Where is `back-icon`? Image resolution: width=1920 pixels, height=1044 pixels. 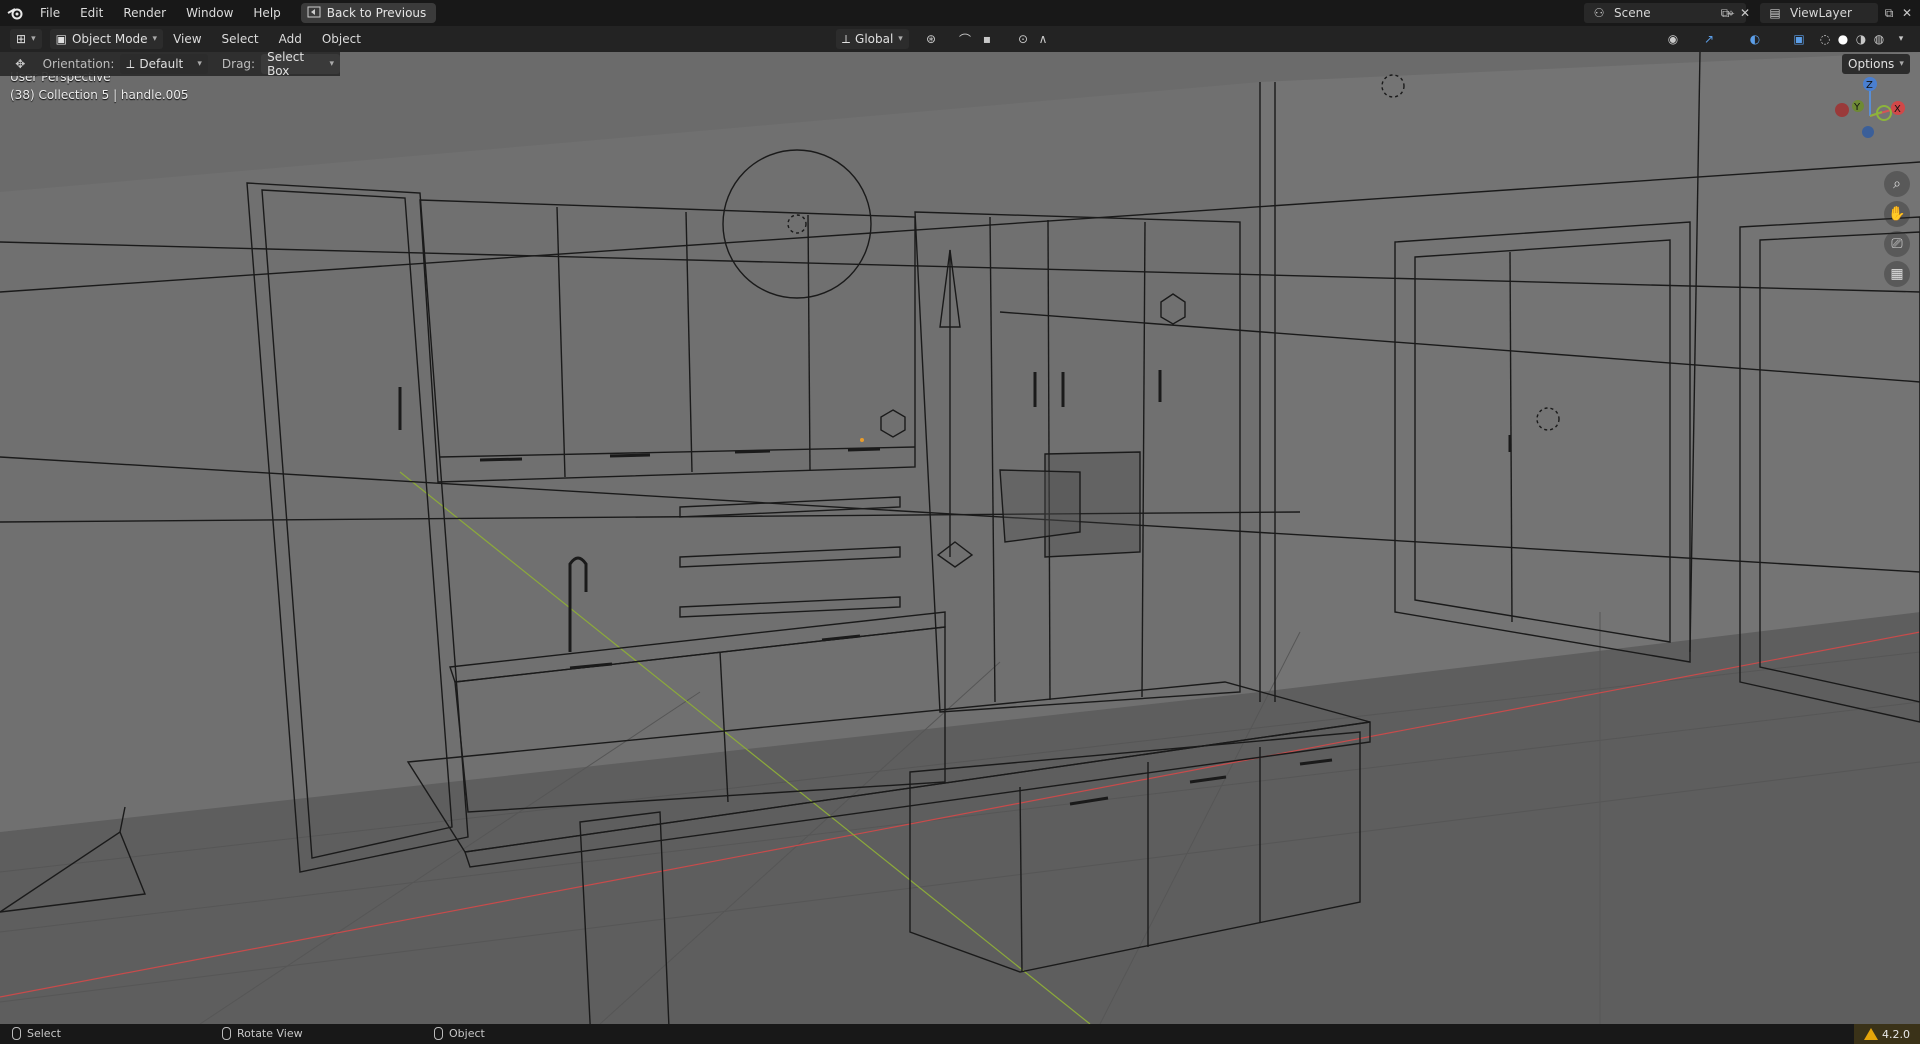
back-icon is located at coordinates (314, 13).